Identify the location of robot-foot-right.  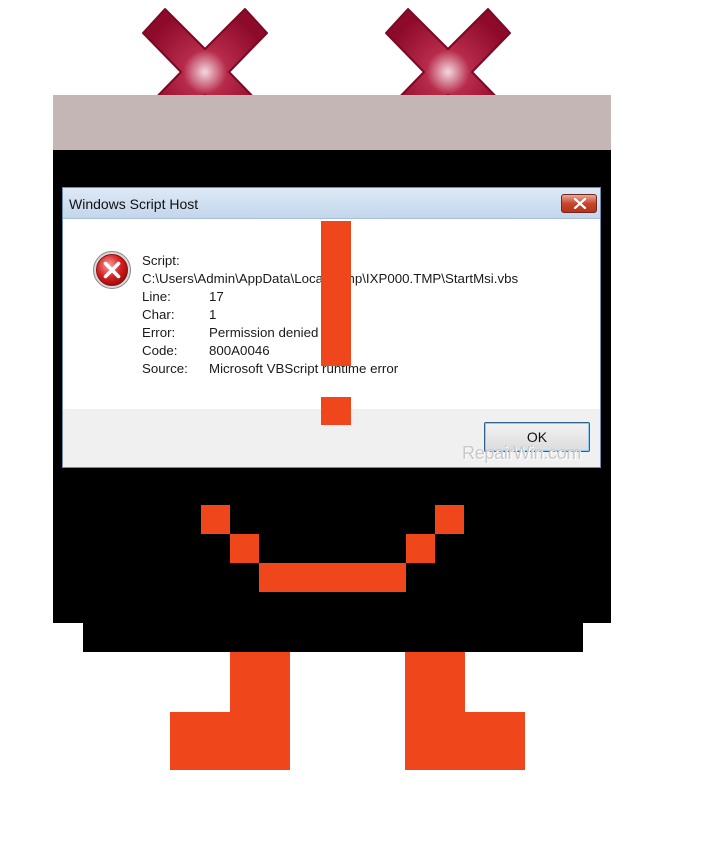
(465, 741).